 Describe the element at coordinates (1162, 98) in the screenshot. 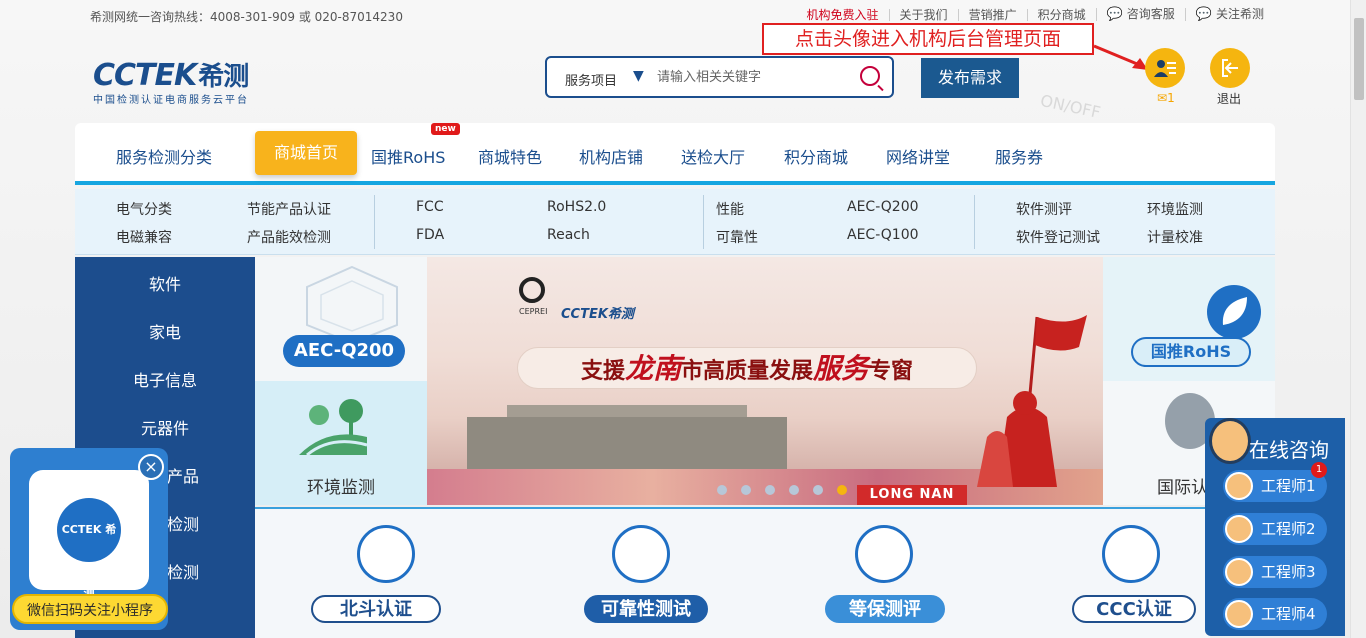

I see `mail-icon: ✉` at that location.